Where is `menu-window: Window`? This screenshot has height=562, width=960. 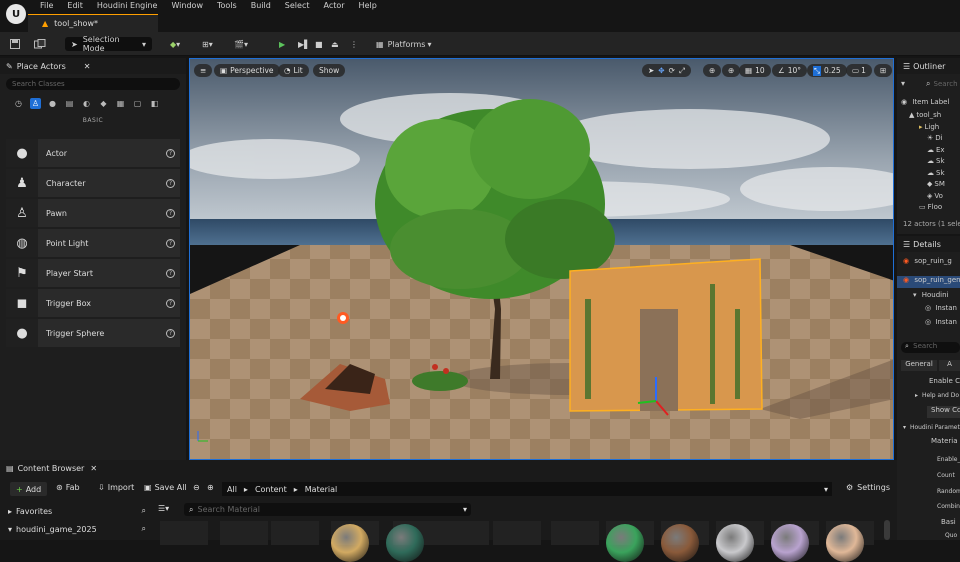
menu-window: Window is located at coordinates (187, 5).